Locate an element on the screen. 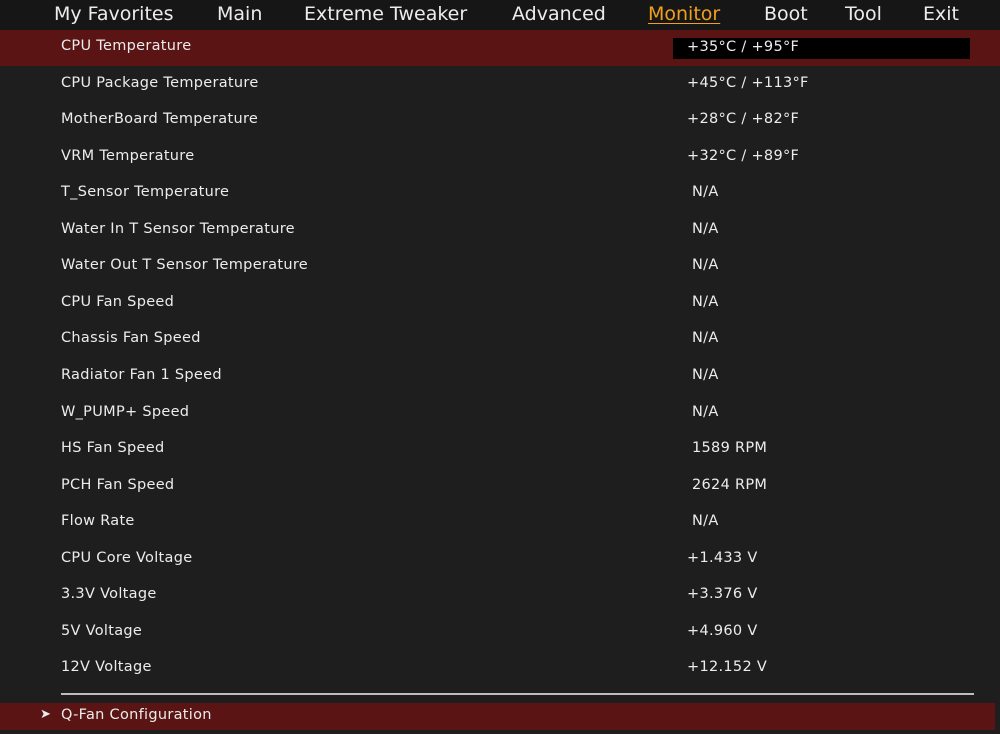 This screenshot has width=1000, height=734. row-label: HS Fan Speed is located at coordinates (113, 448).